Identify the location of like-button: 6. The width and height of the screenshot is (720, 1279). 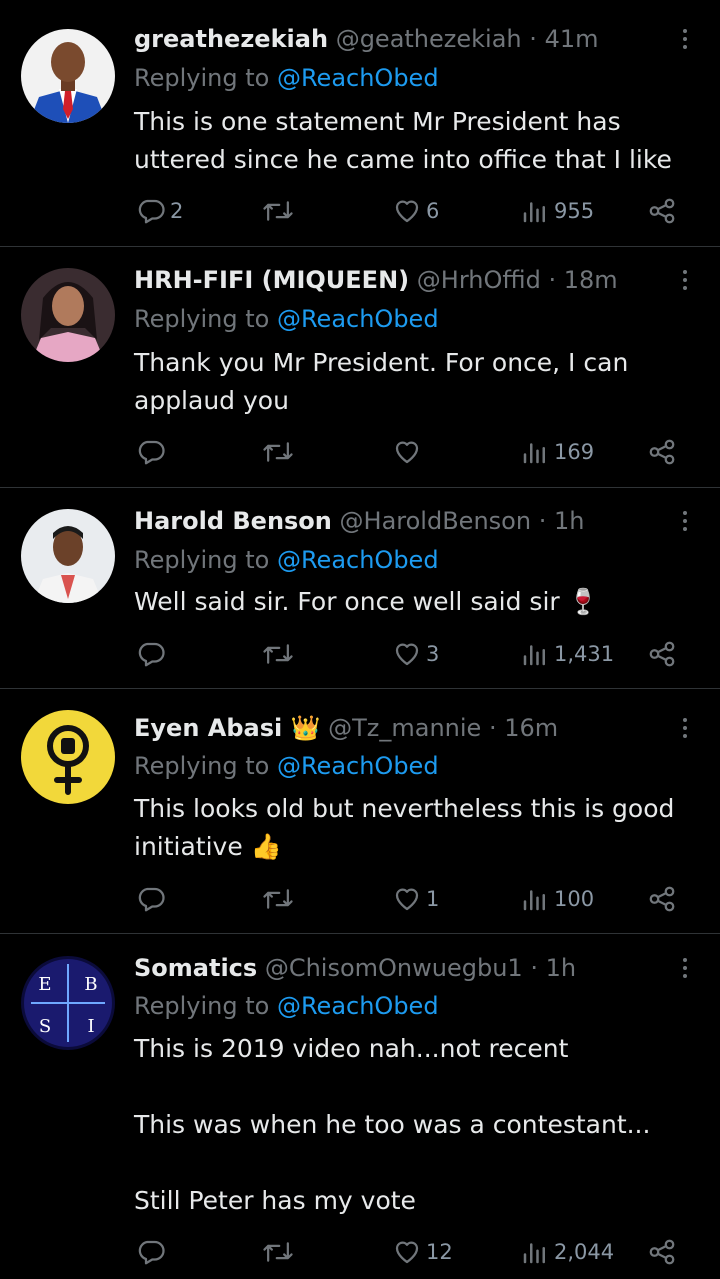
(415, 211).